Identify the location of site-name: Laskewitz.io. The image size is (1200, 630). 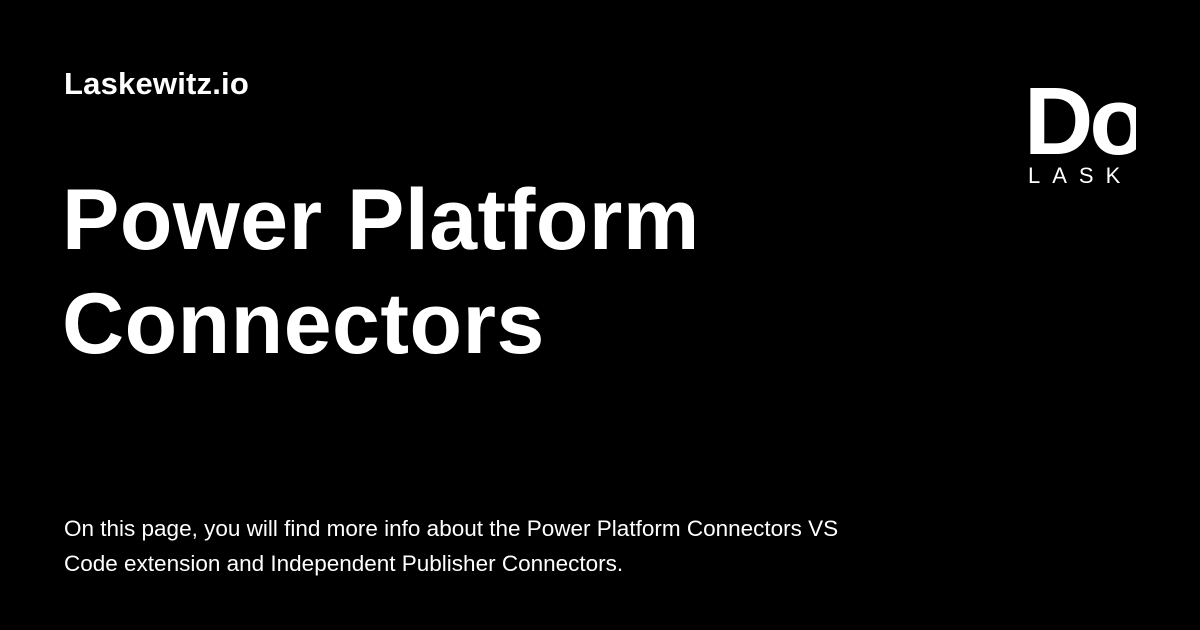
(157, 83).